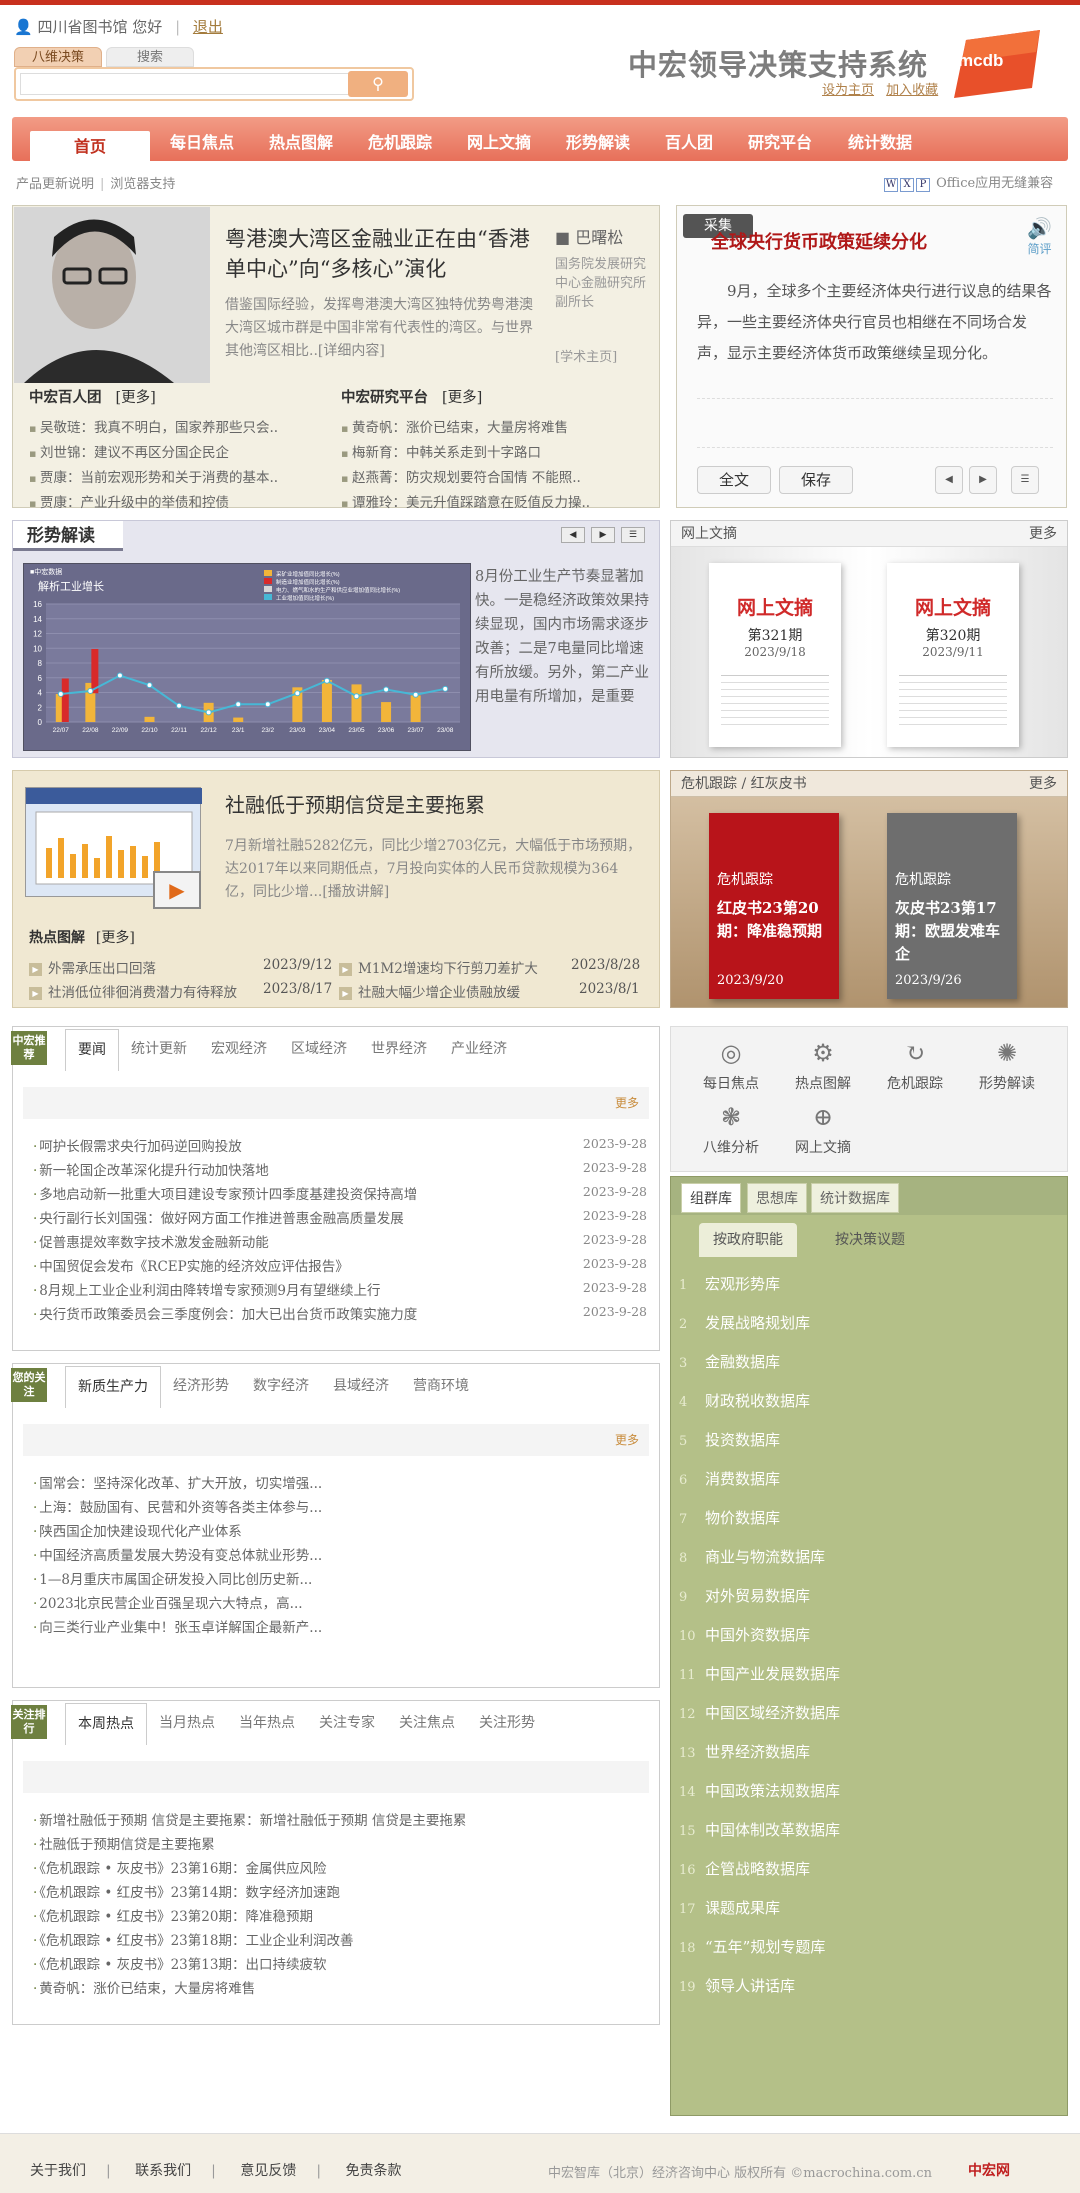 Image resolution: width=1080 pixels, height=2193 pixels. I want to click on list-item: 外需承压出口回落, so click(92, 967).